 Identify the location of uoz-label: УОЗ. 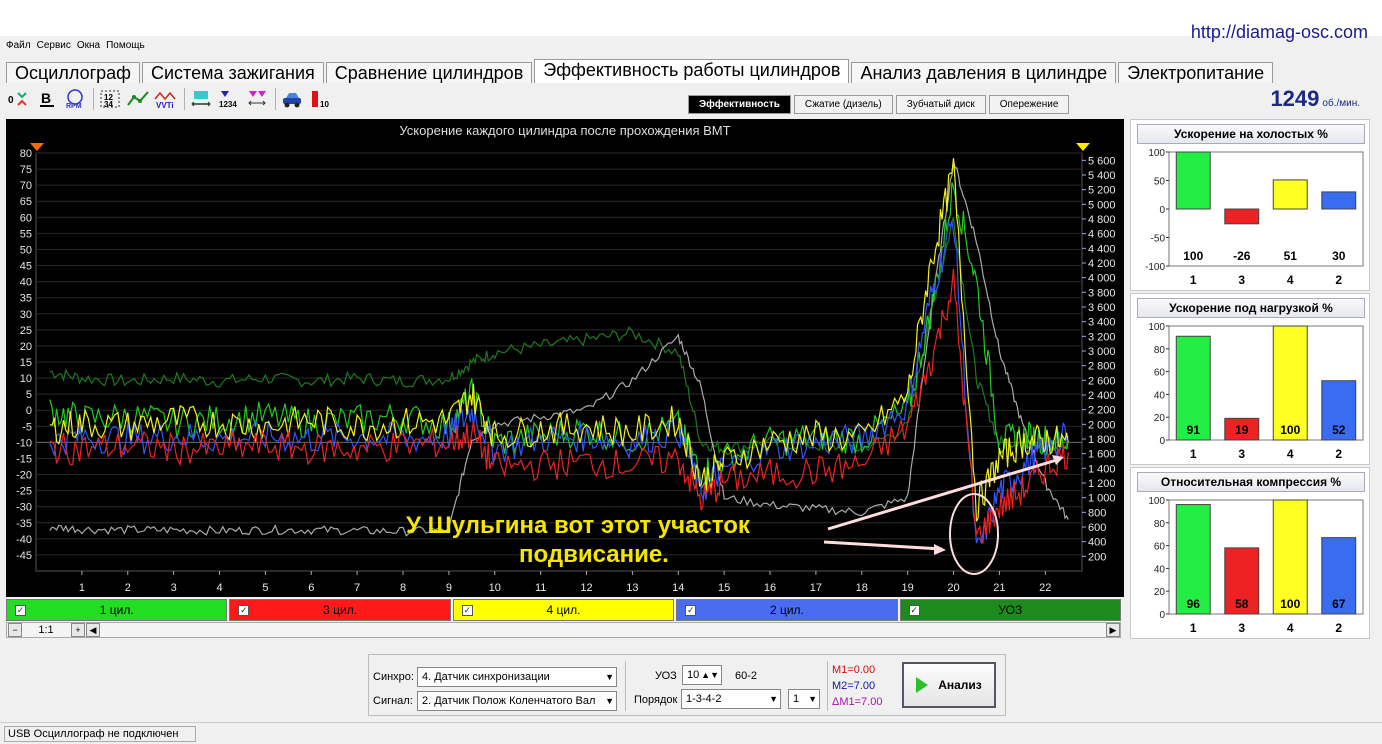
(666, 676).